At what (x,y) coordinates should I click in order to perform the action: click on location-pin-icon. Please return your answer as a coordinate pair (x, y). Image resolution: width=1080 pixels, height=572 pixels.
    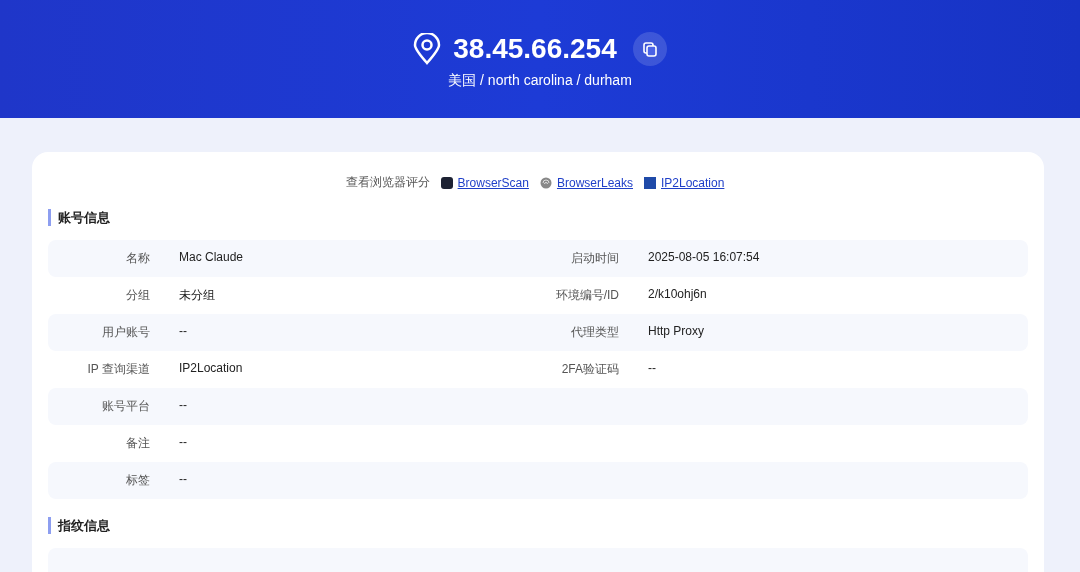
    Looking at the image, I should click on (427, 49).